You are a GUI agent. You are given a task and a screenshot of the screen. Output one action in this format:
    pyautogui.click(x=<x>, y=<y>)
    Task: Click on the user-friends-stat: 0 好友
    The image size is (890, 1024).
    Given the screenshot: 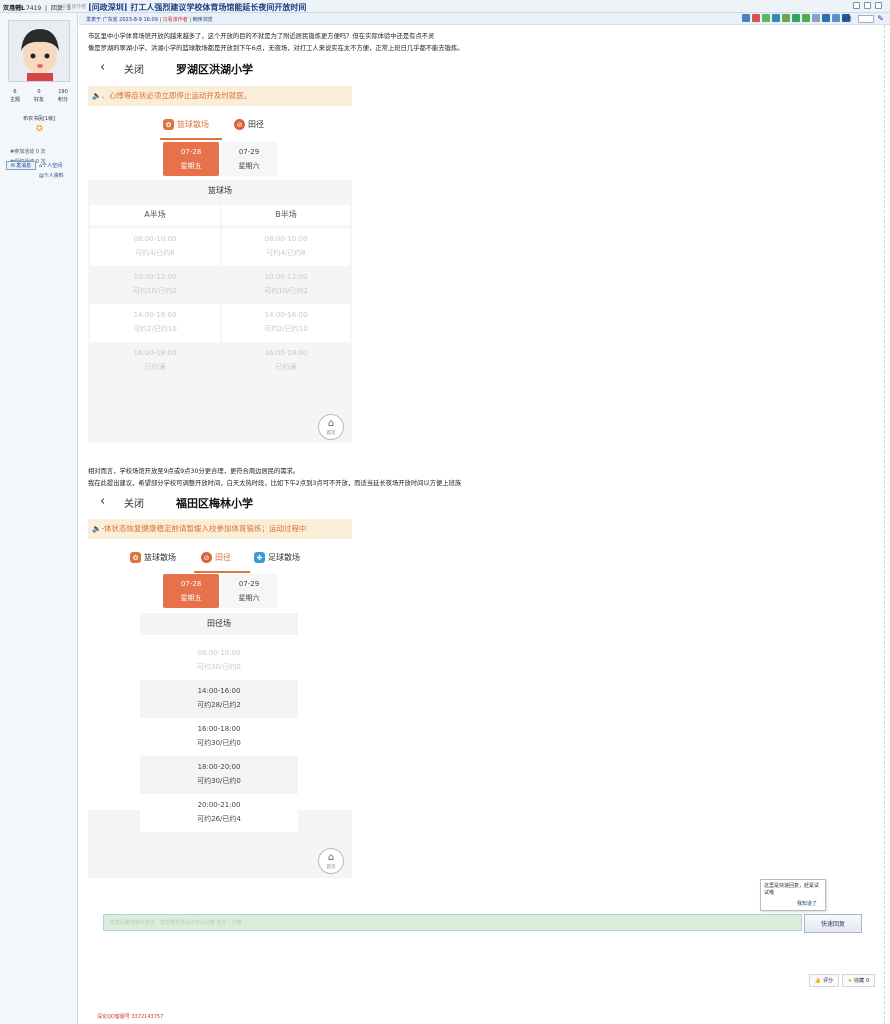 What is the action you would take?
    pyautogui.click(x=39, y=96)
    